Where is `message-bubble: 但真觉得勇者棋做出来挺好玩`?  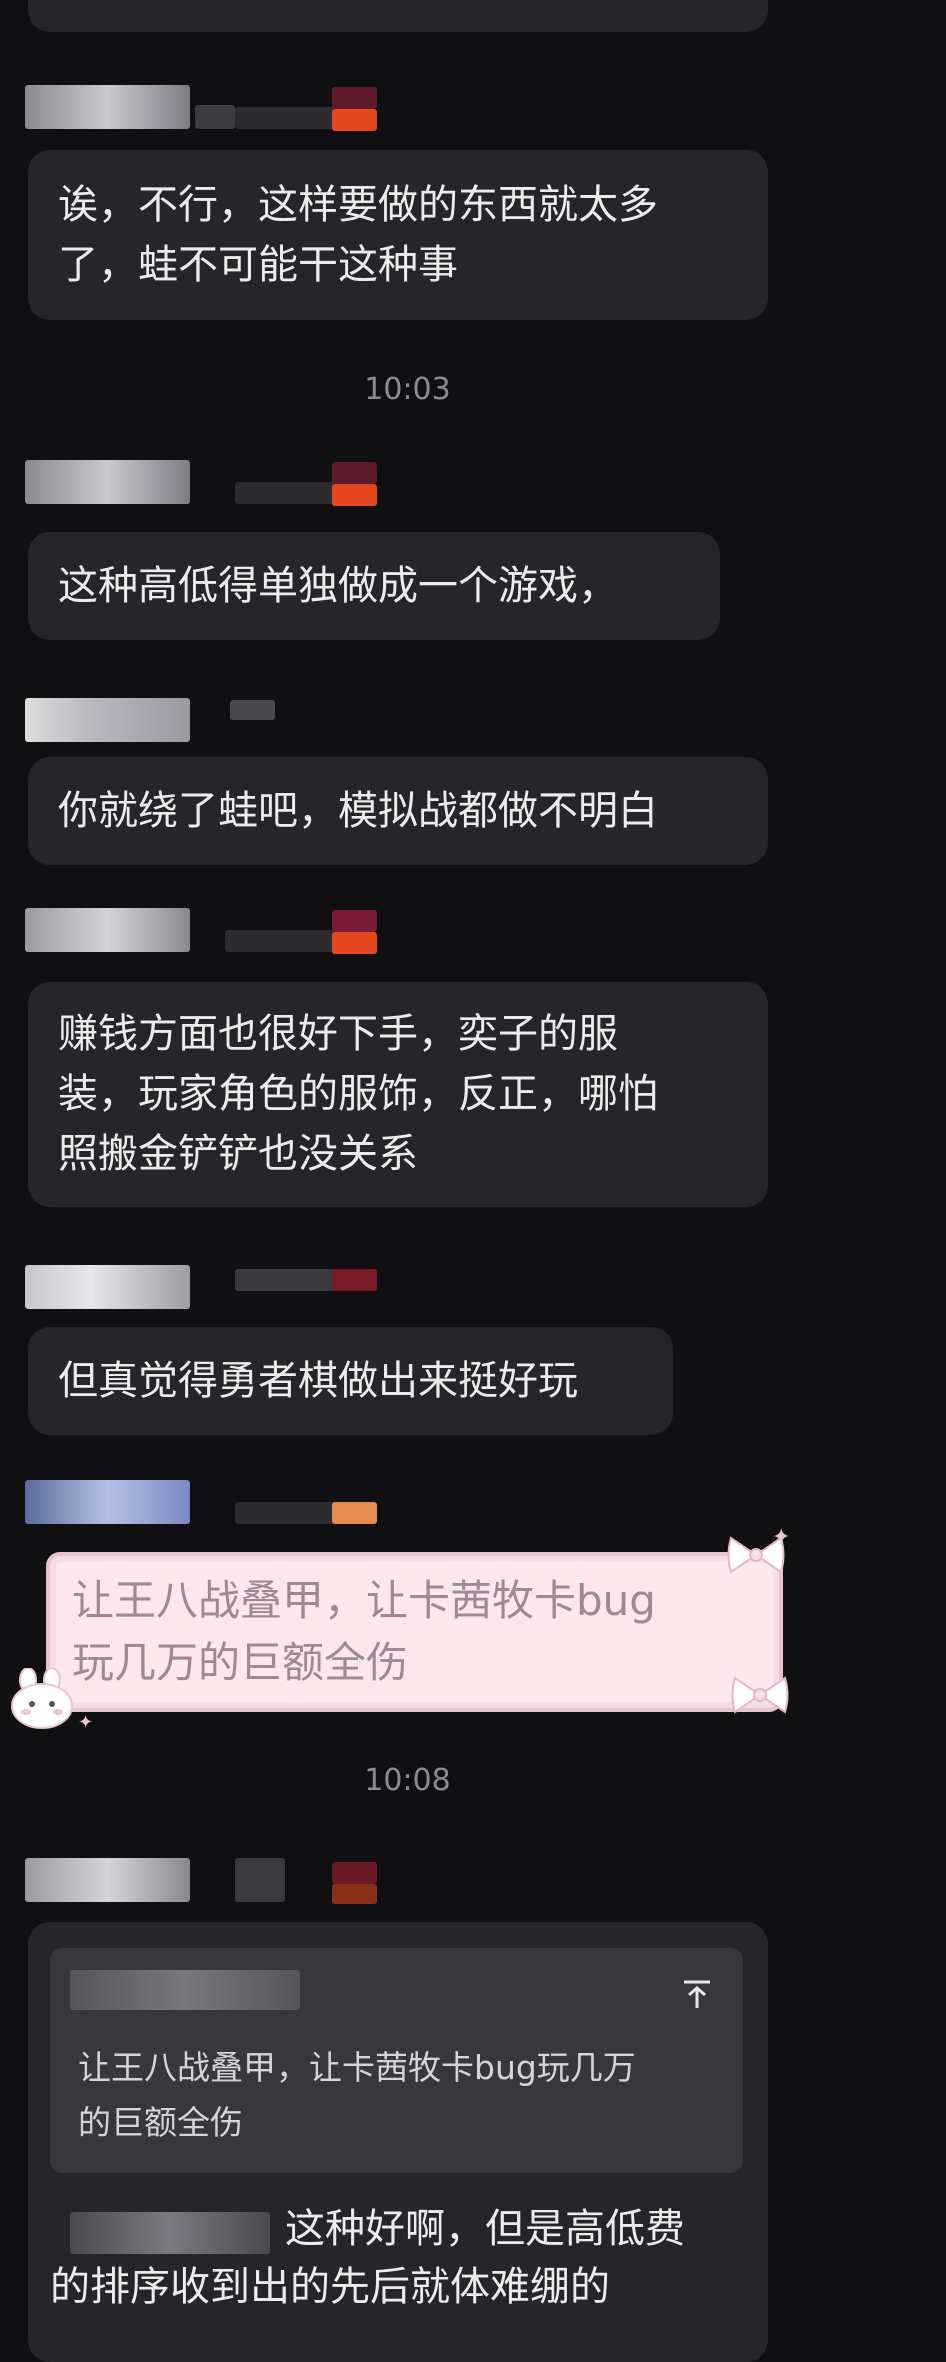
message-bubble: 但真觉得勇者棋做出来挺好玩 is located at coordinates (350, 1381).